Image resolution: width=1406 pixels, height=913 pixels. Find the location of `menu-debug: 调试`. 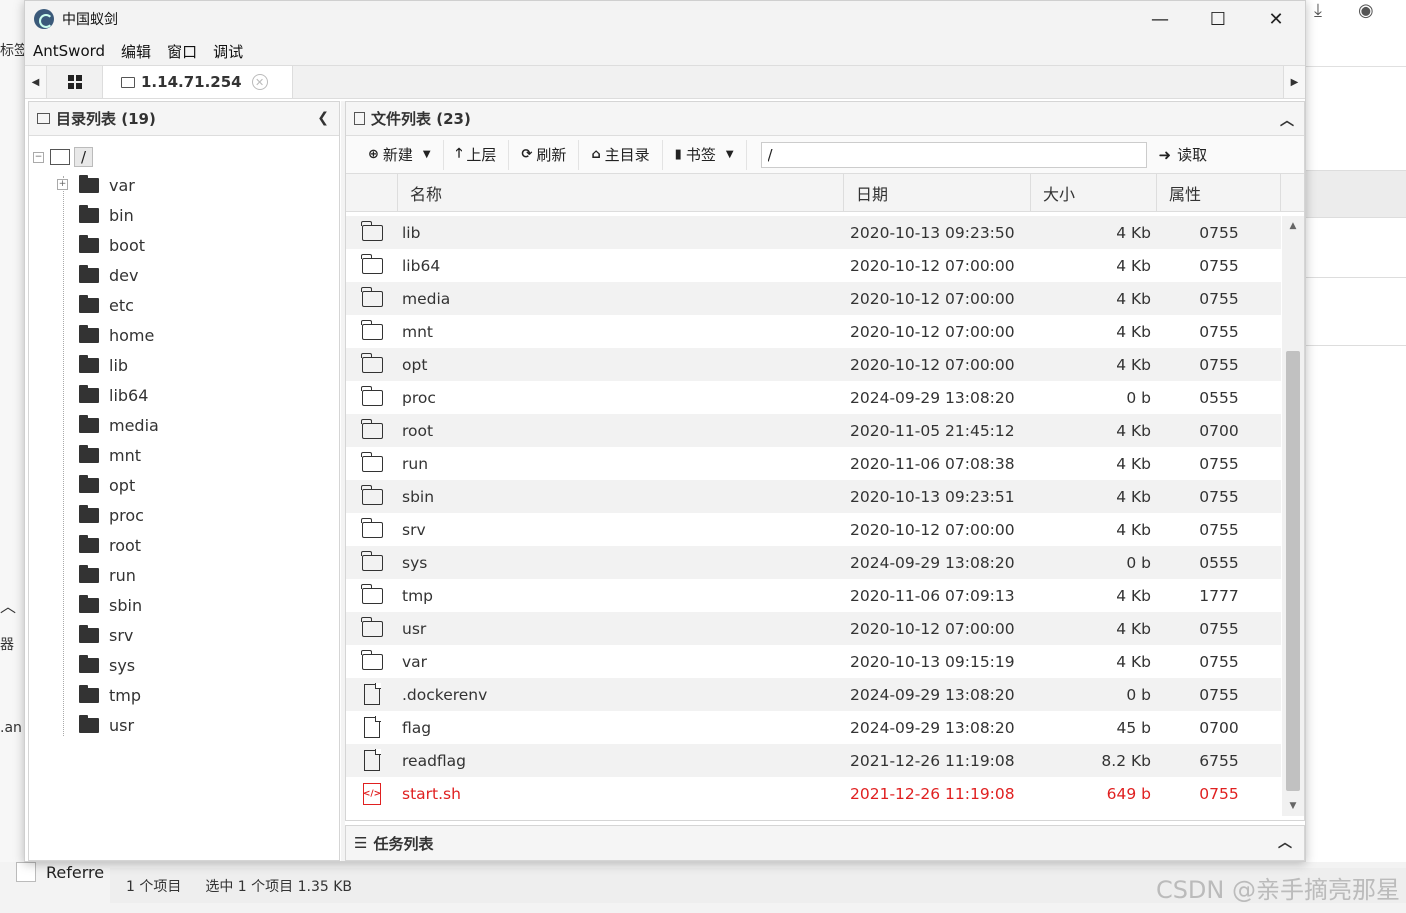

menu-debug: 调试 is located at coordinates (228, 51).